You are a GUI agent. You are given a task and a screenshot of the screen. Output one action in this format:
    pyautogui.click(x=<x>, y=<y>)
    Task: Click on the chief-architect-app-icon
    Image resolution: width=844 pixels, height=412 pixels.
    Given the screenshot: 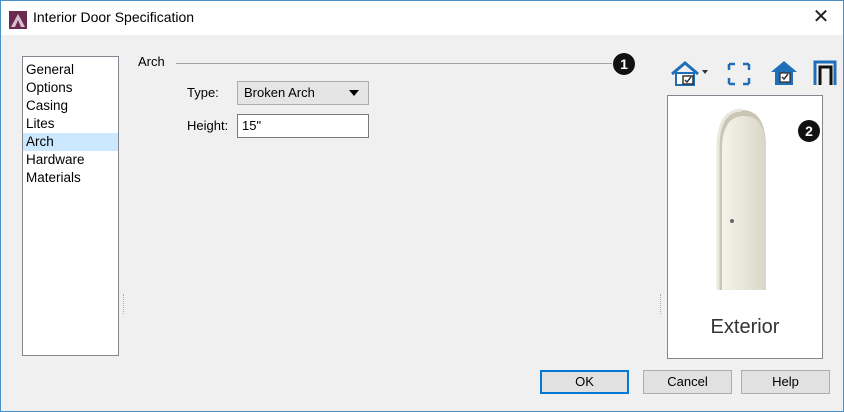 What is the action you would take?
    pyautogui.click(x=18, y=20)
    